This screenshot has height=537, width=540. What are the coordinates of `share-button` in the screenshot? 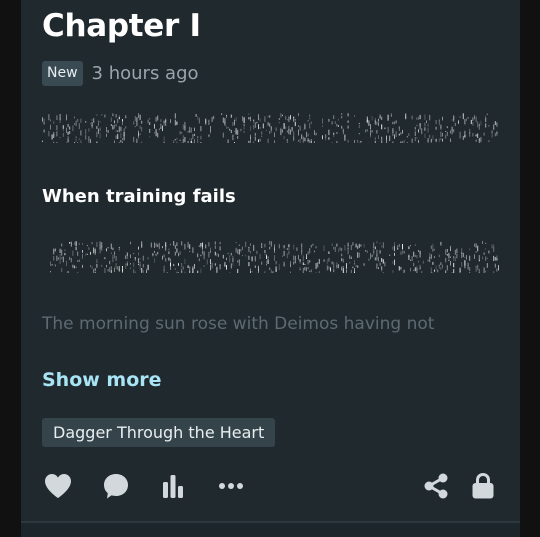 It's located at (436, 486).